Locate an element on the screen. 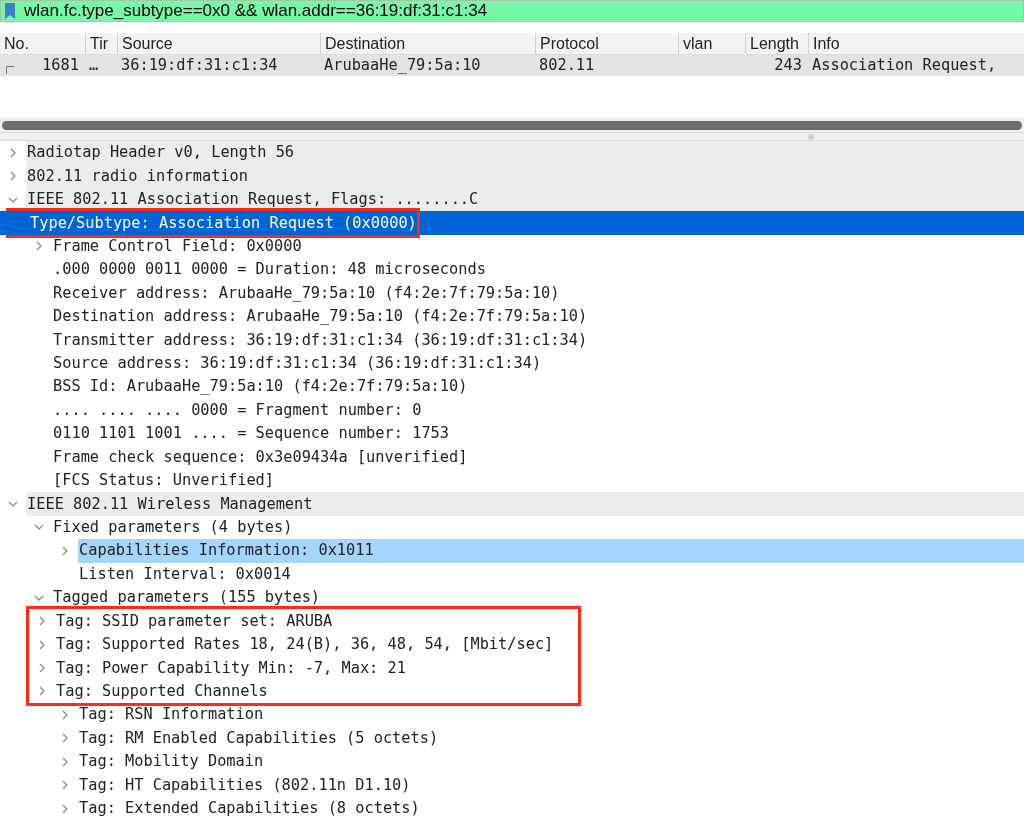  tree-row: Destination address: ArubaaHe_79:5a:10 (f4:2e:7f:79:5a:10) is located at coordinates (512, 316).